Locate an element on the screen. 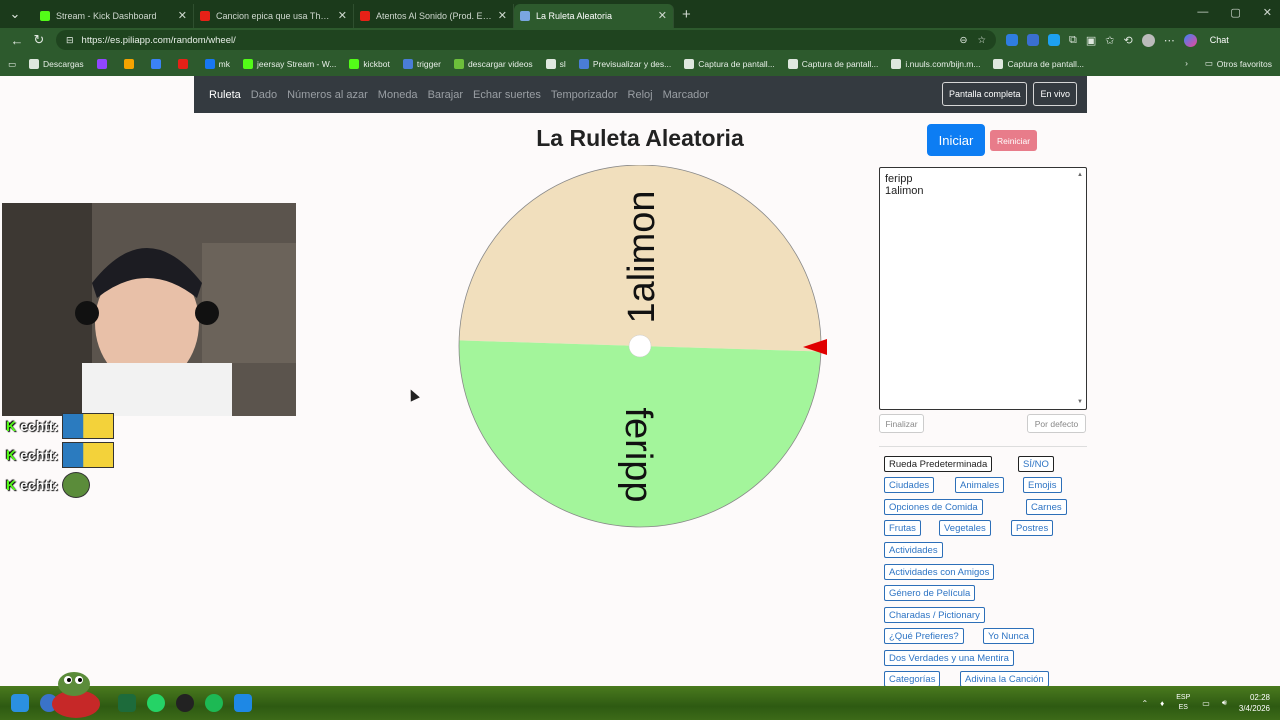 This screenshot has width=1280, height=720. favorites-icon: ✩ is located at coordinates (1109, 40).